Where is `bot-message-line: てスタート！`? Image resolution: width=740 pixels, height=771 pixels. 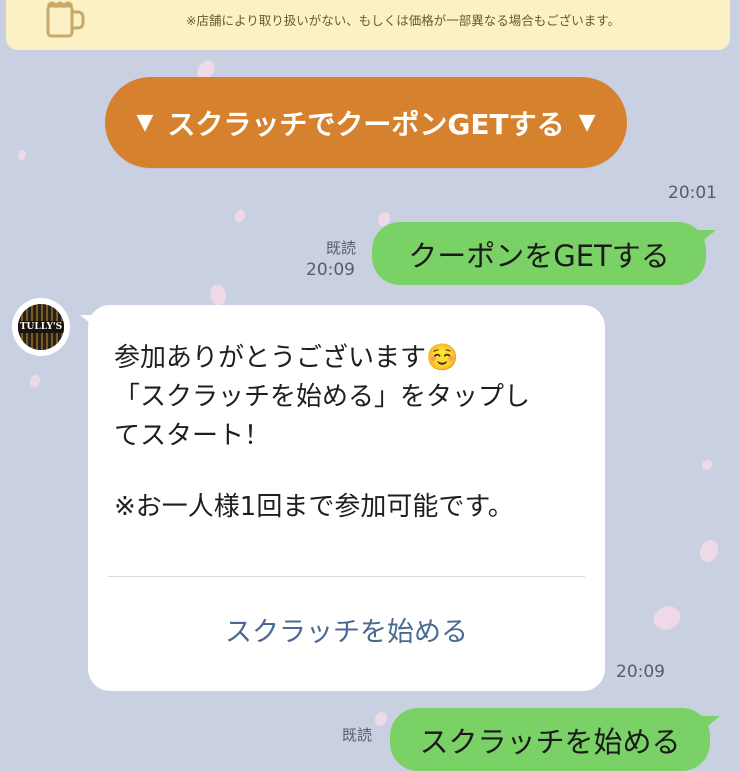 bot-message-line: てスタート！ is located at coordinates (192, 436).